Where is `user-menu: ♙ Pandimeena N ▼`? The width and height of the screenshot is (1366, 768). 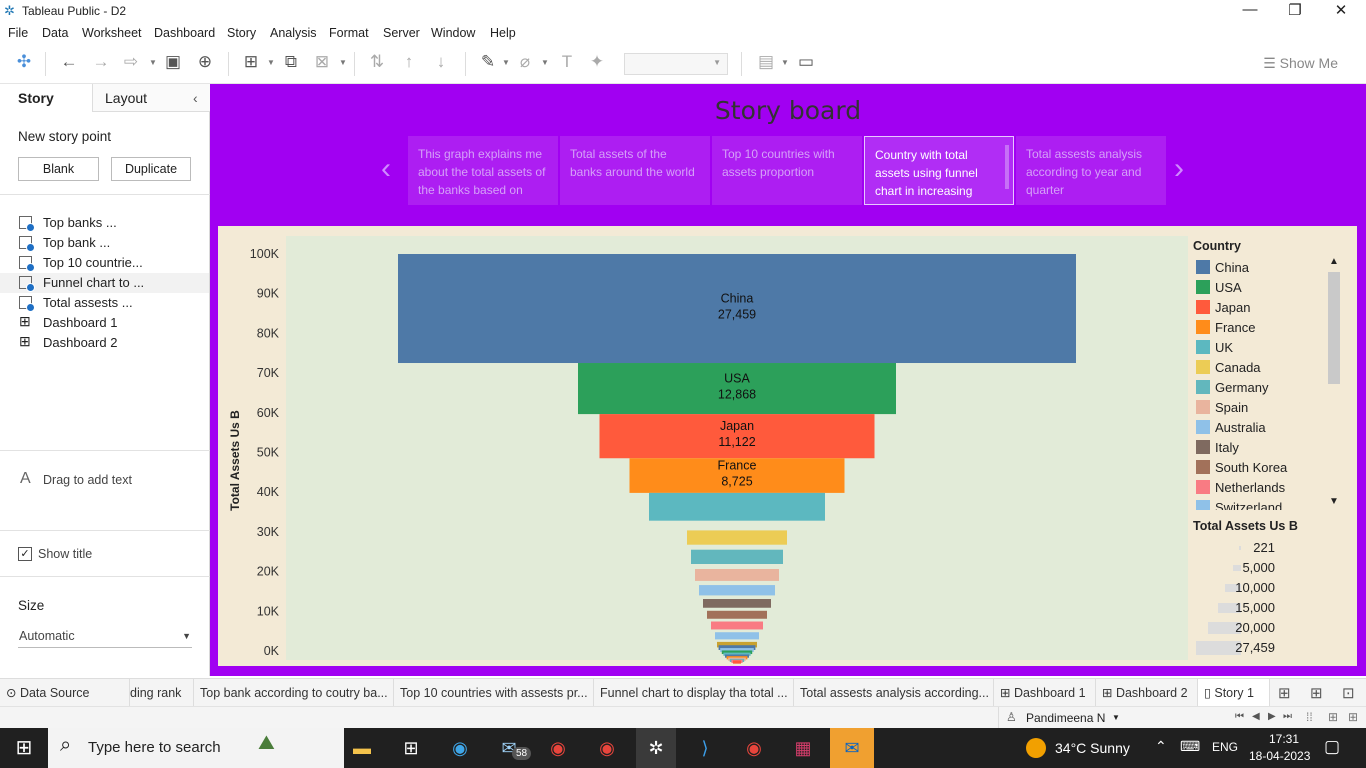 user-menu: ♙ Pandimeena N ▼ is located at coordinates (1062, 718).